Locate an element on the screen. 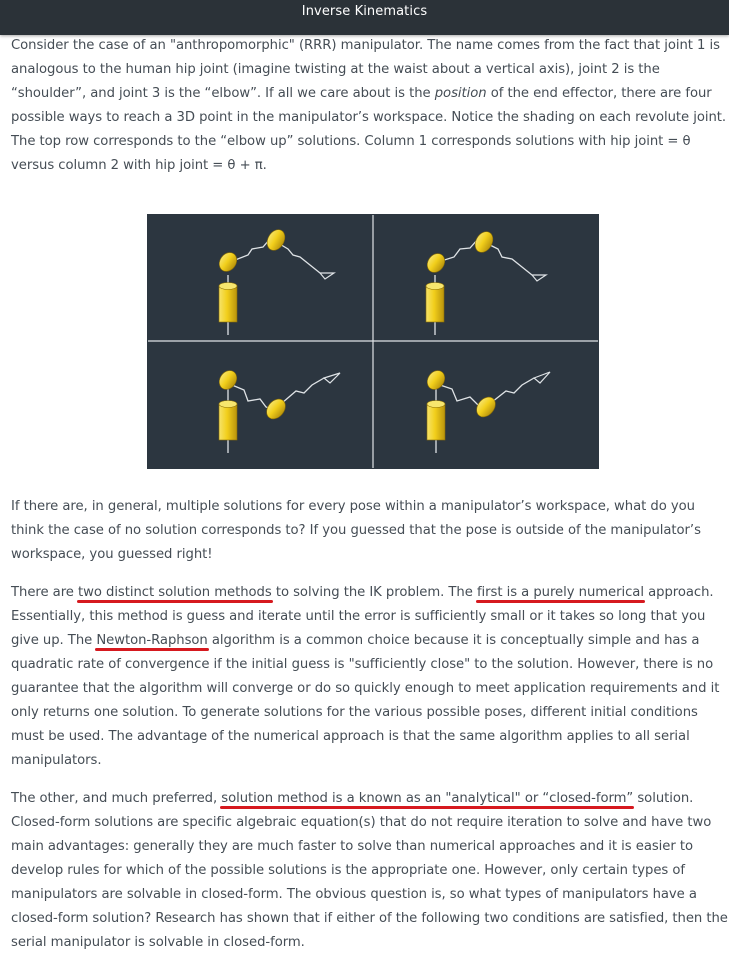 This screenshot has width=729, height=955. text-run: to solving the IK problem. The is located at coordinates (374, 592).